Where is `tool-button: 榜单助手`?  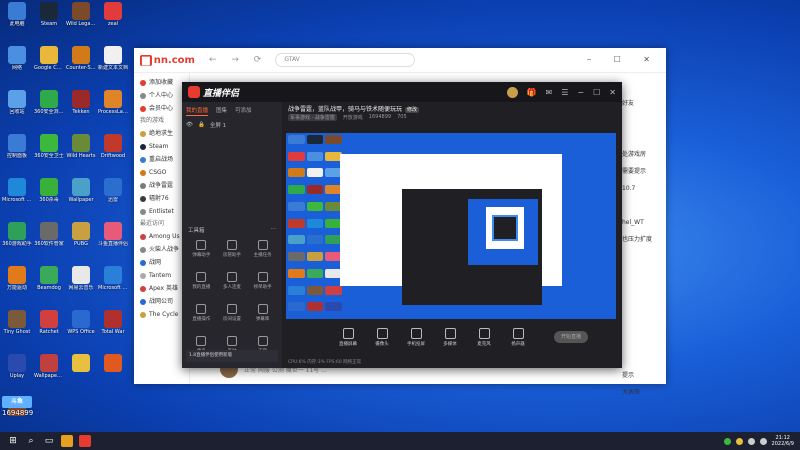
tool-button: 榜单助手 is located at coordinates (262, 281).